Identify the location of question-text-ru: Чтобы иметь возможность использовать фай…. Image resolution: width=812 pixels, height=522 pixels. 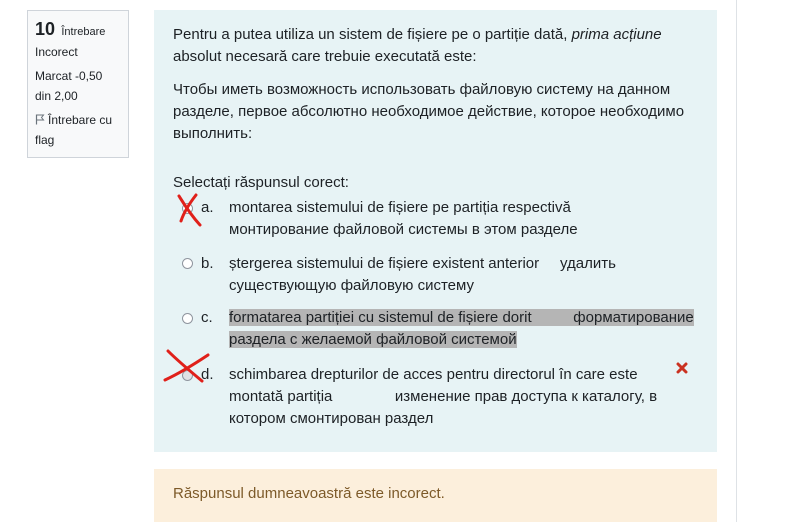
(429, 111).